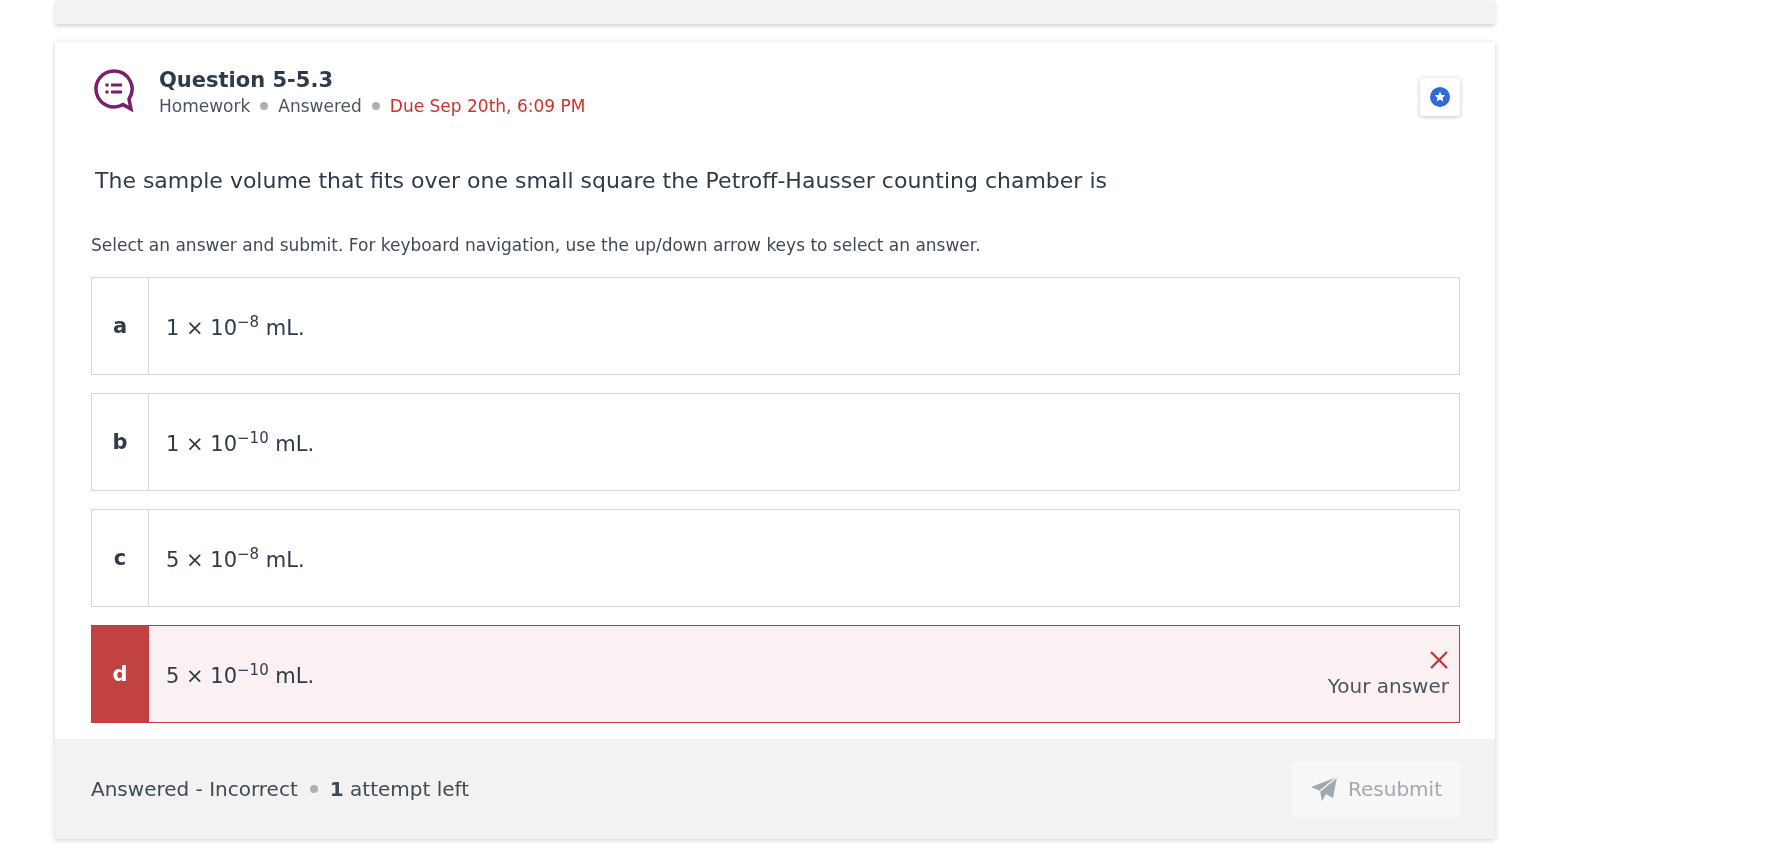 The height and width of the screenshot is (862, 1792). I want to click on answer-option: d 5 × 10$^{−10}$ mL. Your answer, so click(775, 674).